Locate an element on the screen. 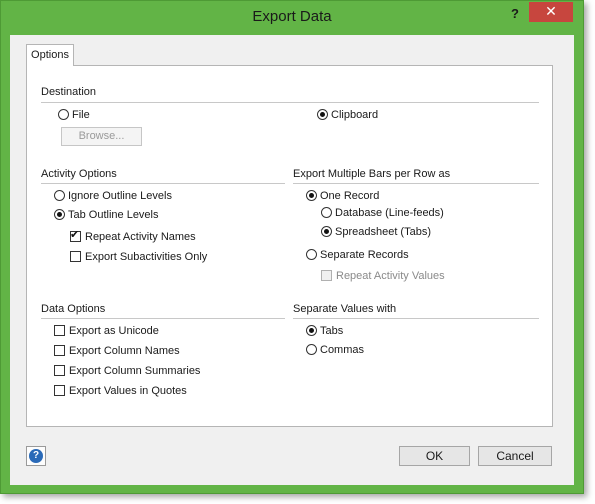  separator-divider is located at coordinates (416, 318).